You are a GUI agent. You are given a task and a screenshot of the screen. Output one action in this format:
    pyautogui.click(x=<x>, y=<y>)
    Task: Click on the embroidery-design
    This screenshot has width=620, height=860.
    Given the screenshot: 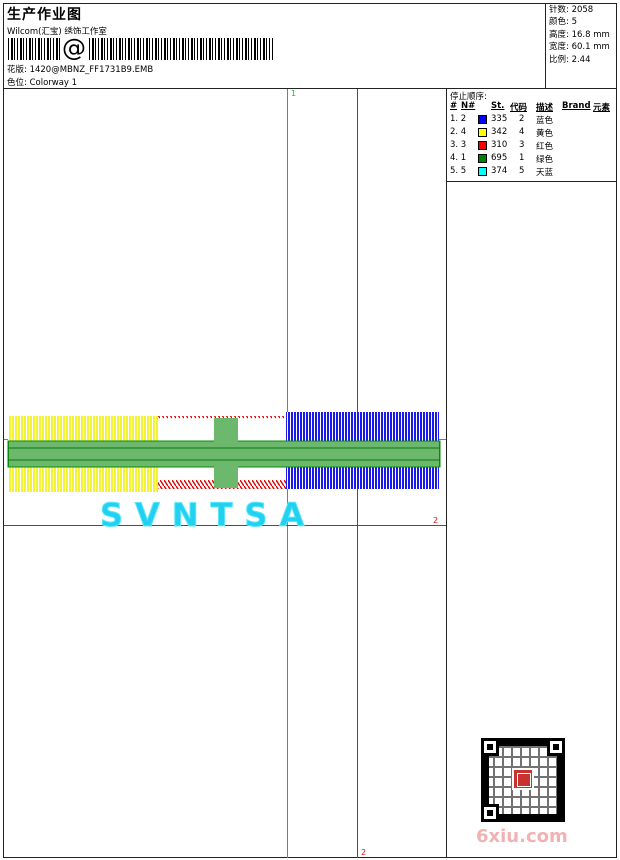 What is the action you would take?
    pyautogui.click(x=224, y=452)
    